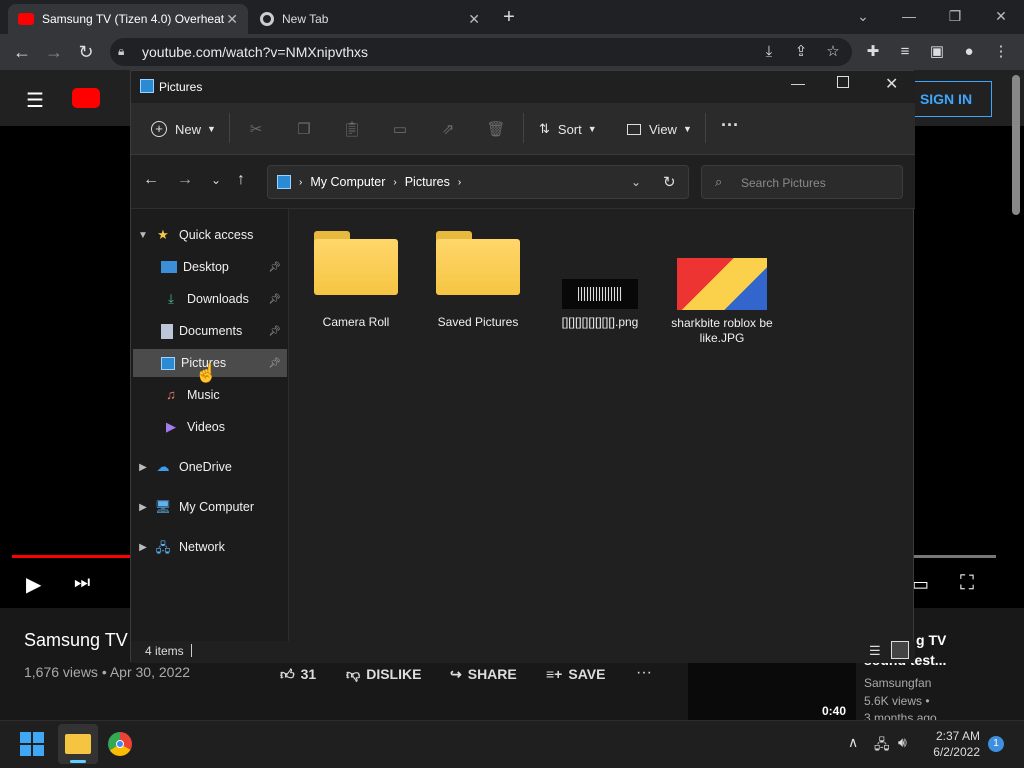  What do you see at coordinates (210, 235) in the screenshot?
I see `nav-quick-access: ▼ ★ Quick access` at bounding box center [210, 235].